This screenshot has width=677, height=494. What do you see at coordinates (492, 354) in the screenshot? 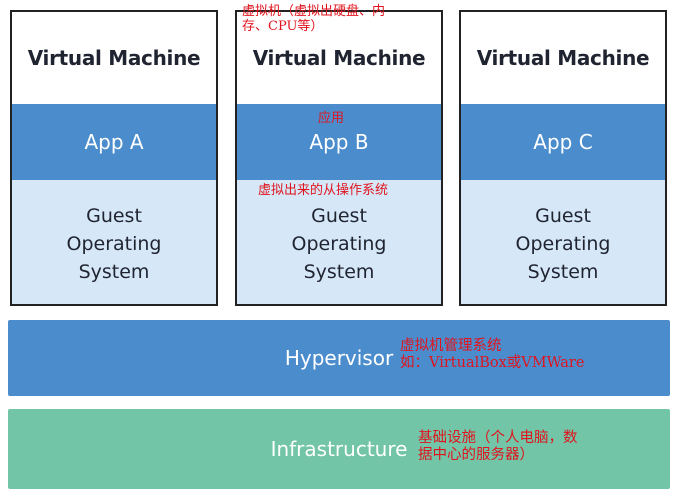
I see `hypervisor-annotation: 虚拟机管理系统 如：VirtualBox或VMWare` at bounding box center [492, 354].